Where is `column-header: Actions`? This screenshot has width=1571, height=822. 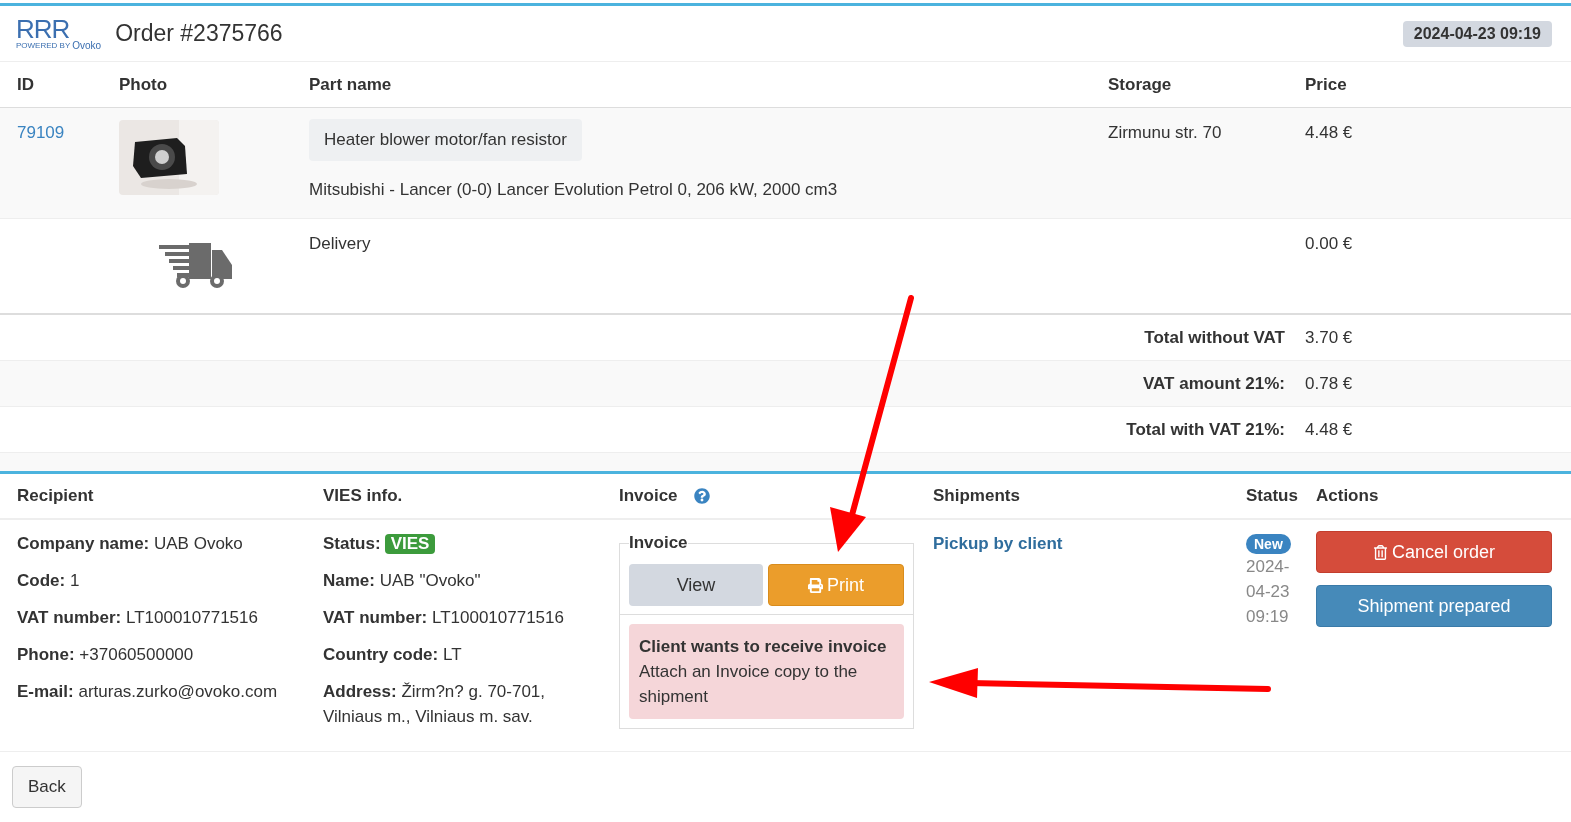
column-header: Actions is located at coordinates (1347, 496).